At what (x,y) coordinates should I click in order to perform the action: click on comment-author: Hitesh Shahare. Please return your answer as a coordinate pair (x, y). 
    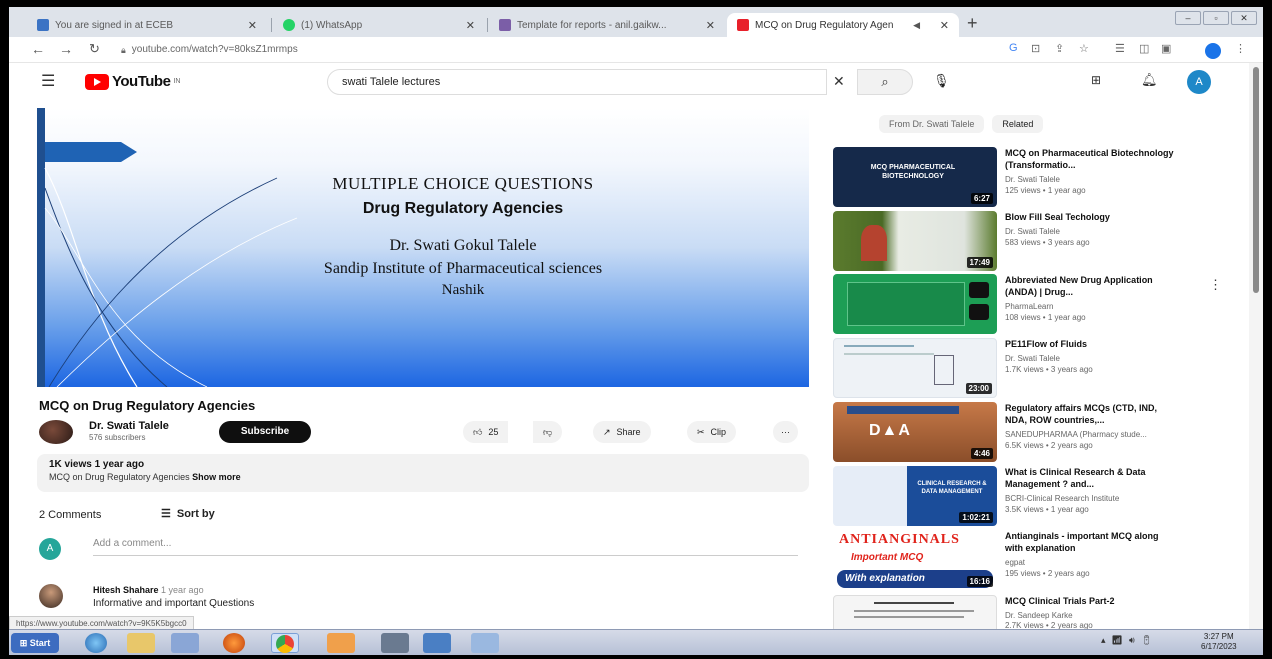
    Looking at the image, I should click on (126, 590).